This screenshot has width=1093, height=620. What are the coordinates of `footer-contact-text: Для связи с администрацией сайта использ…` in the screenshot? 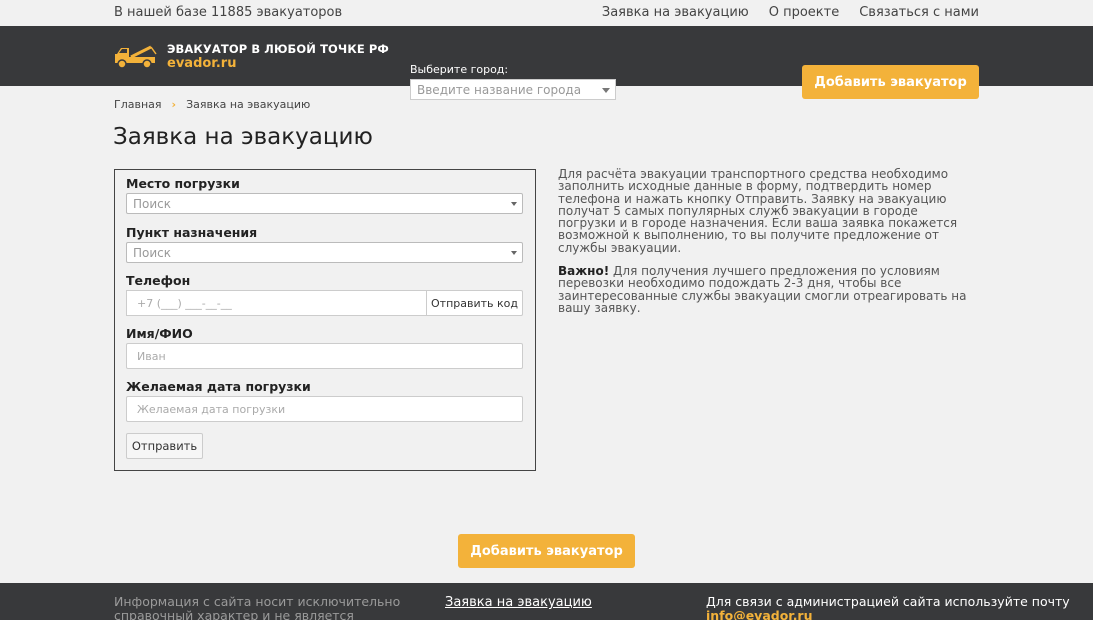 It's located at (888, 601).